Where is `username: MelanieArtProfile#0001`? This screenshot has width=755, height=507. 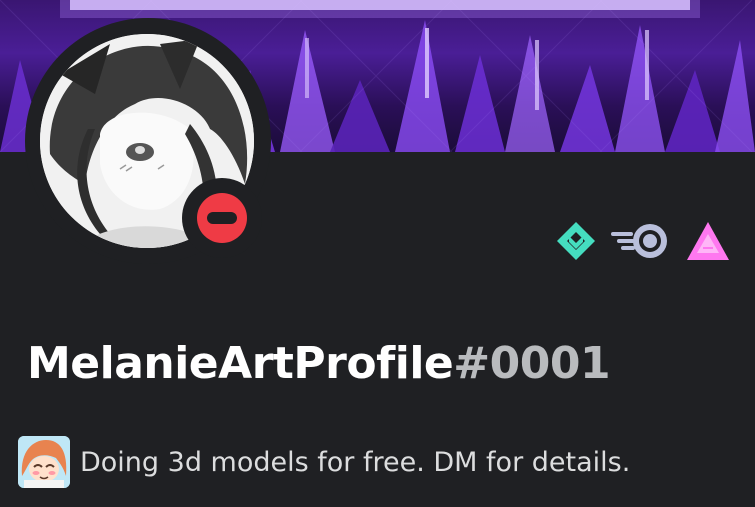 username: MelanieArtProfile#0001 is located at coordinates (319, 363).